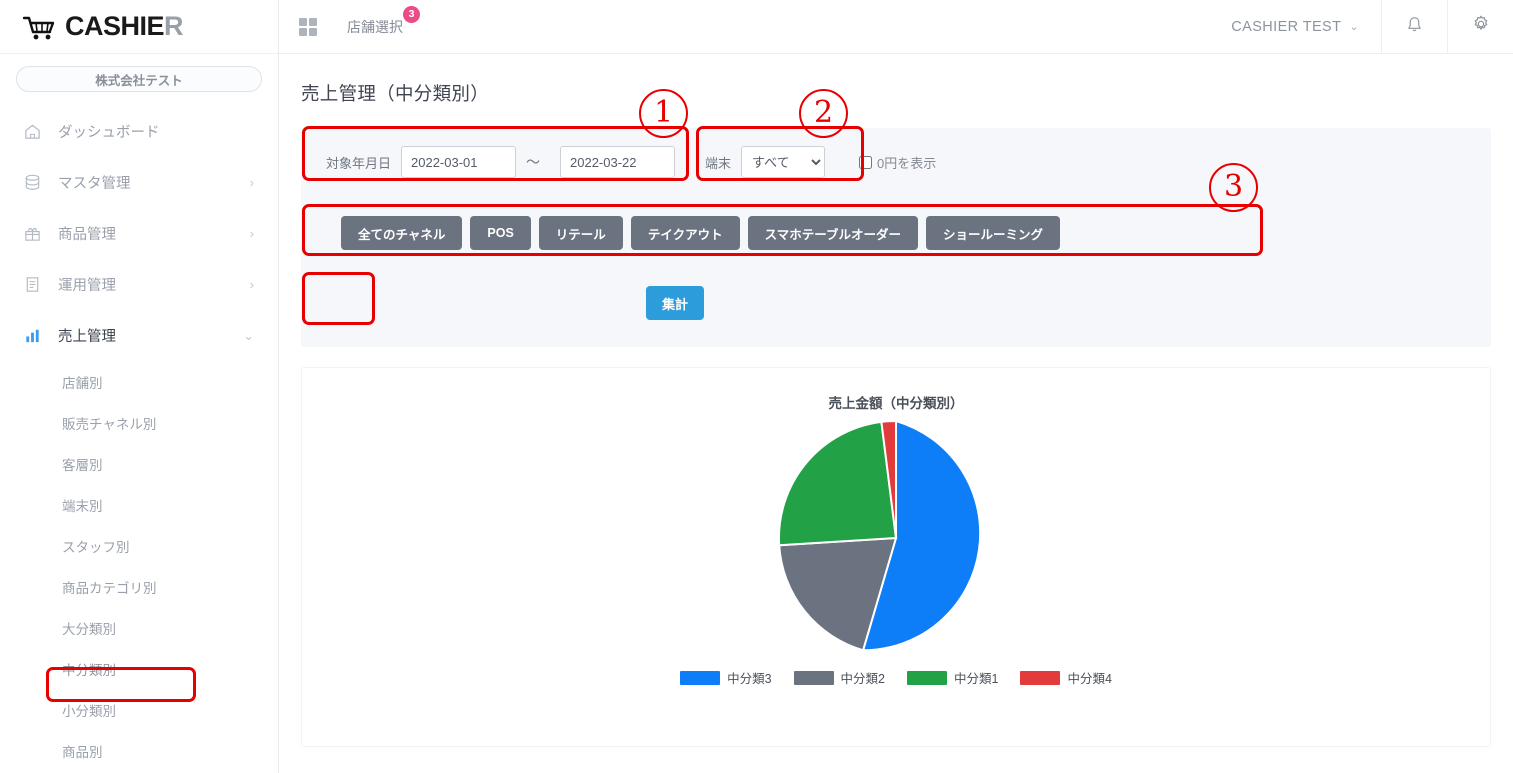  Describe the element at coordinates (109, 424) in the screenshot. I see `sidebar-subitem-label: 販売チャネル別` at that location.